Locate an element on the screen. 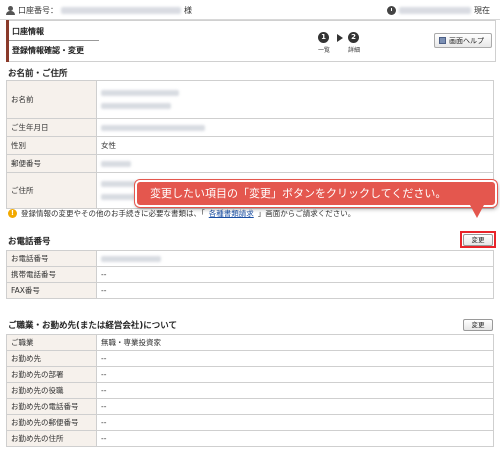 The image size is (500, 472). row-label: お勤め先の役職 is located at coordinates (51, 390).